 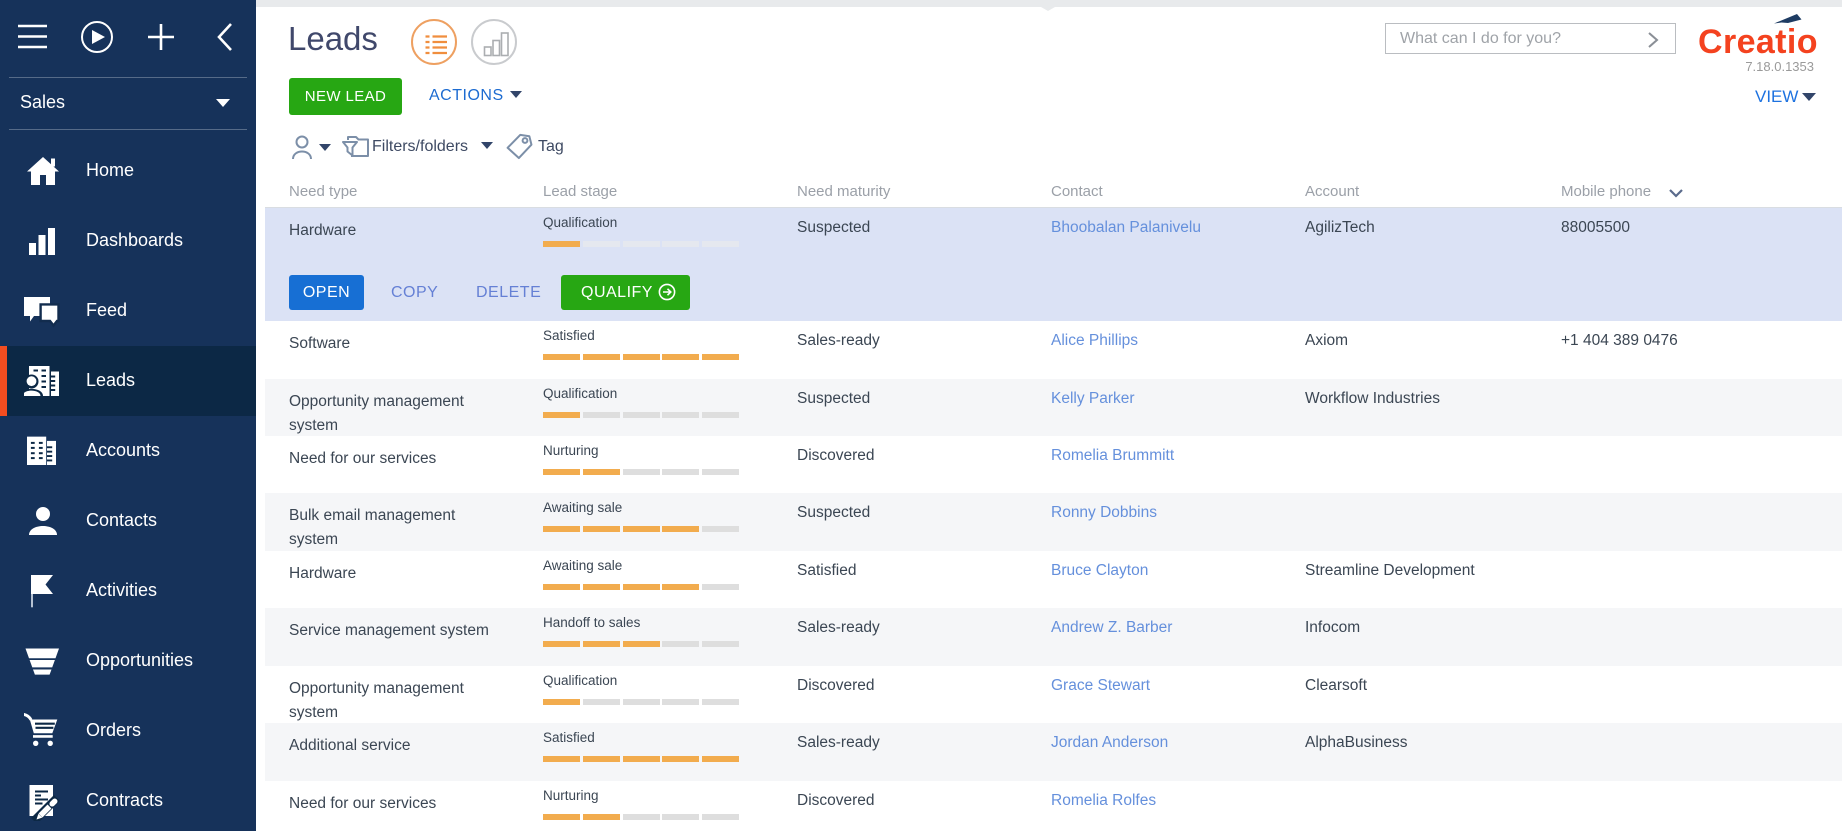 I want to click on svg-text: Creatio, so click(x=1757, y=41).